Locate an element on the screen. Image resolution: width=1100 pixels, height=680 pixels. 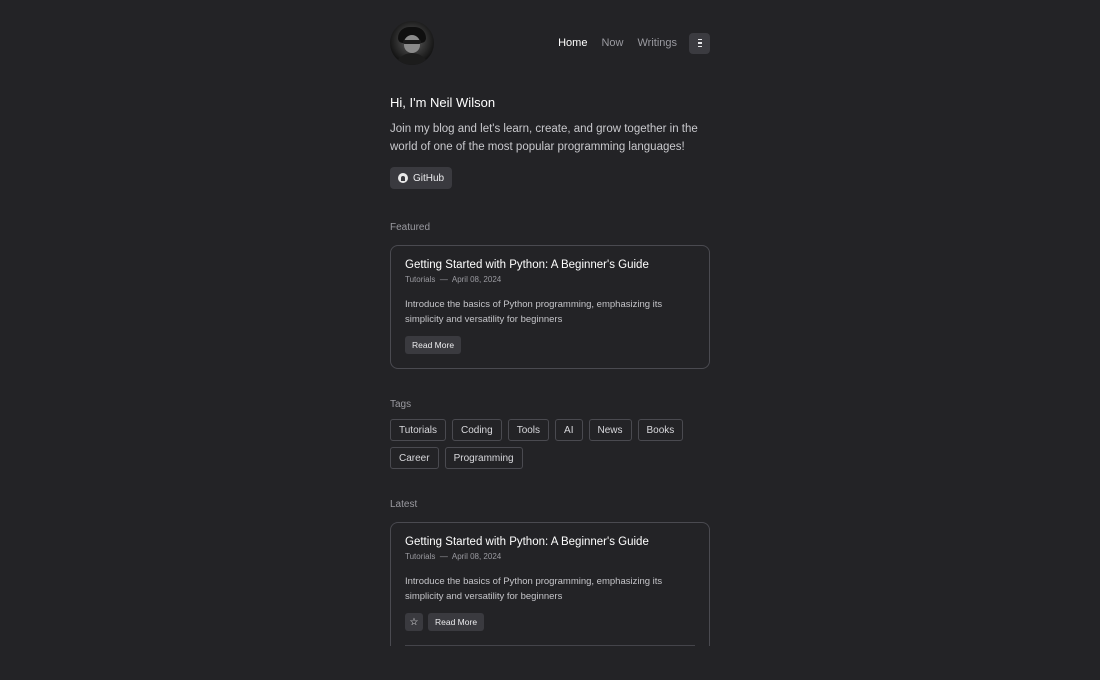
intro-title: Hi, I'm Neil Wilson is located at coordinates (443, 102).